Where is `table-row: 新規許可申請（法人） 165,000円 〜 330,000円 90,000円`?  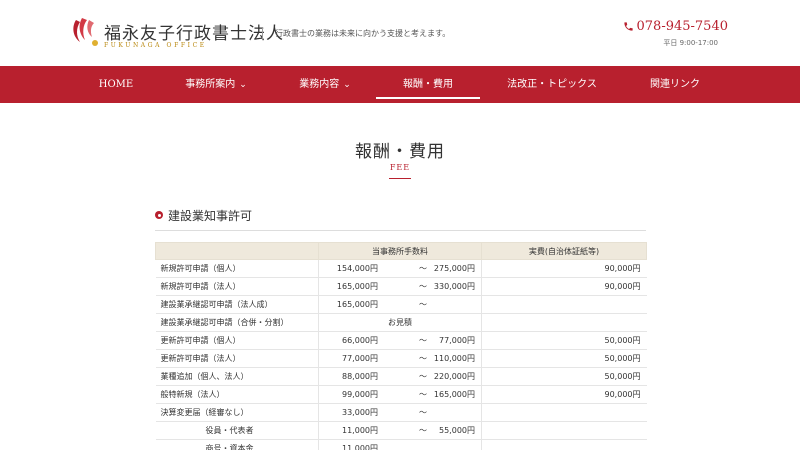
table-row: 新規許可申請（法人） 165,000円 〜 330,000円 90,000円 is located at coordinates (401, 286).